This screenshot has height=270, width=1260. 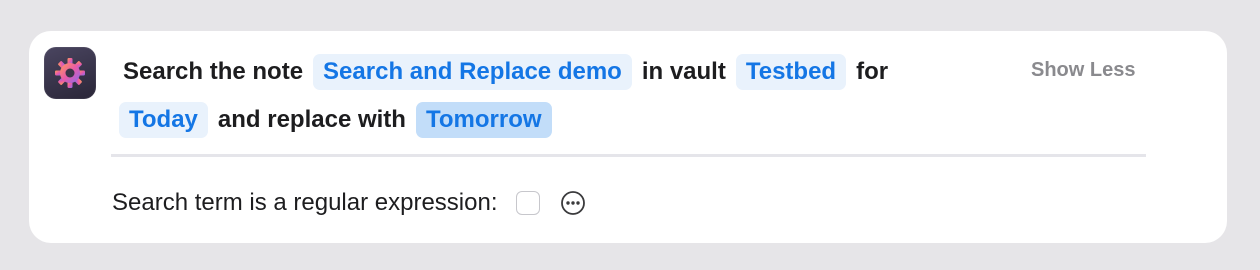 I want to click on note-name-token: Search and Replace demo, so click(x=472, y=72).